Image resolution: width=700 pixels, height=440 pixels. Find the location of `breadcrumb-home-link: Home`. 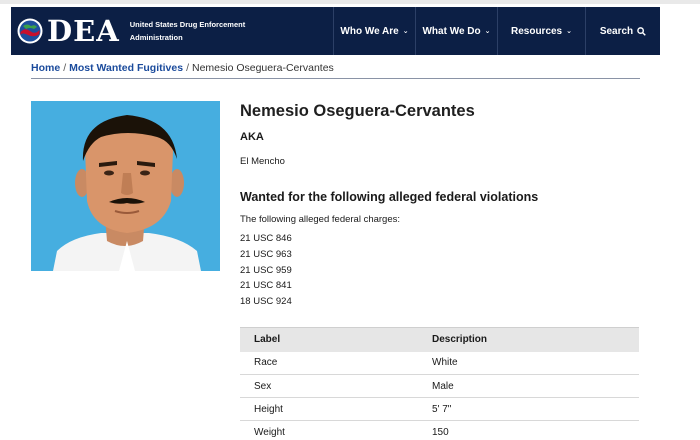

breadcrumb-home-link: Home is located at coordinates (45, 68).